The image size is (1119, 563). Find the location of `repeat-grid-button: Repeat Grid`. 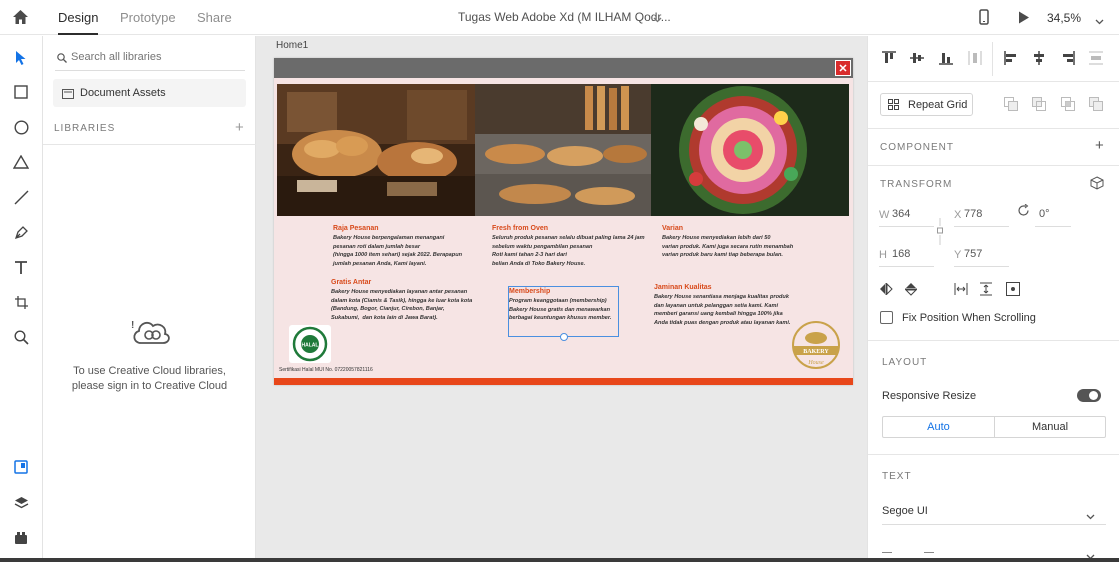

repeat-grid-button: Repeat Grid is located at coordinates (926, 104).